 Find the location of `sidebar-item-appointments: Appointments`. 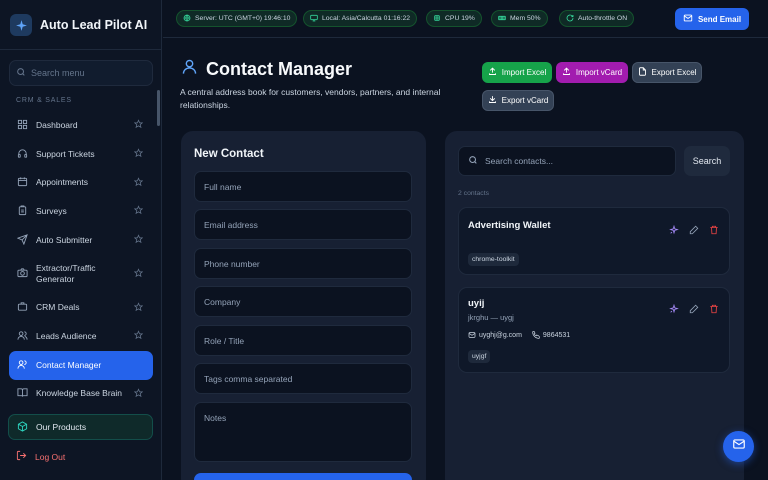

sidebar-item-appointments: Appointments is located at coordinates (81, 182).